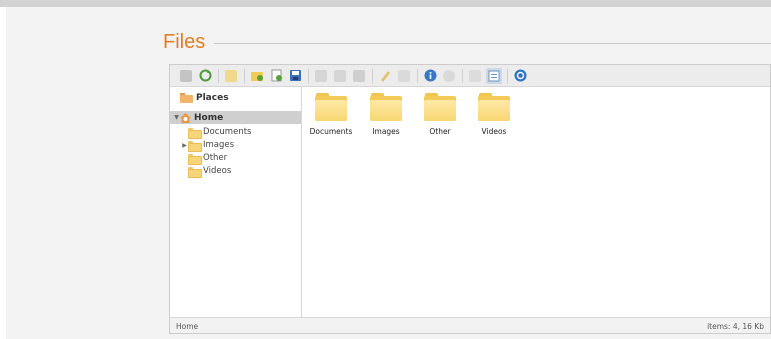  I want to click on tree-item-documents: Documents, so click(216, 133).